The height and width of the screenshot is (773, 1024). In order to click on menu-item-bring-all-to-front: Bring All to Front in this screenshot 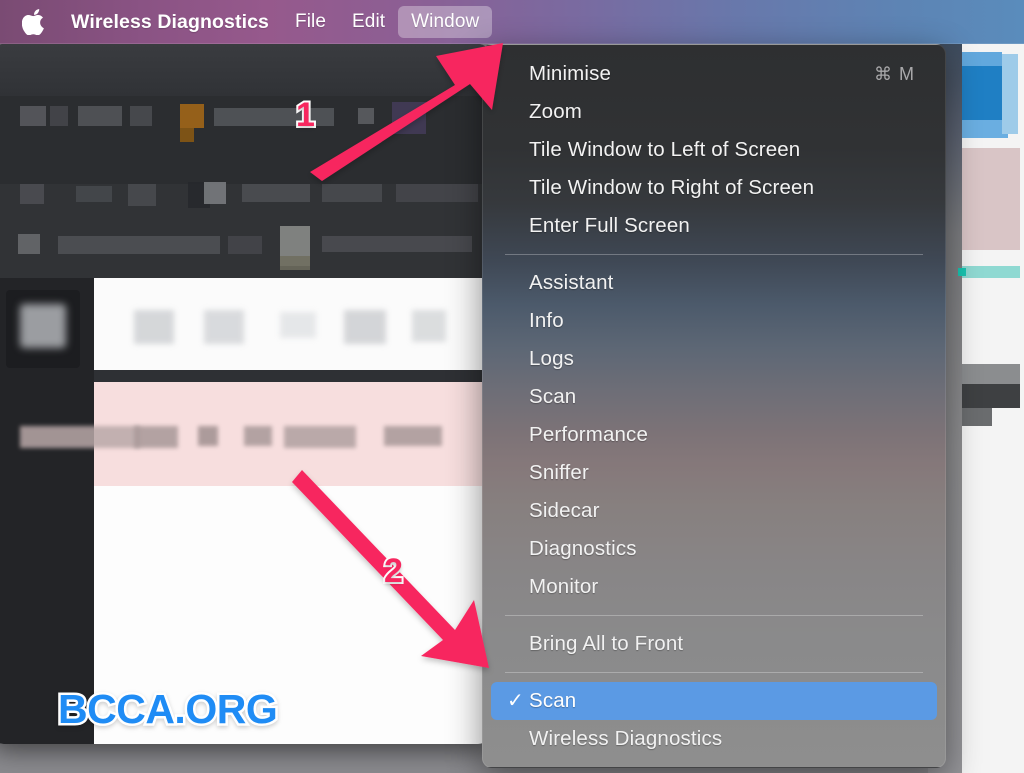, I will do `click(714, 644)`.